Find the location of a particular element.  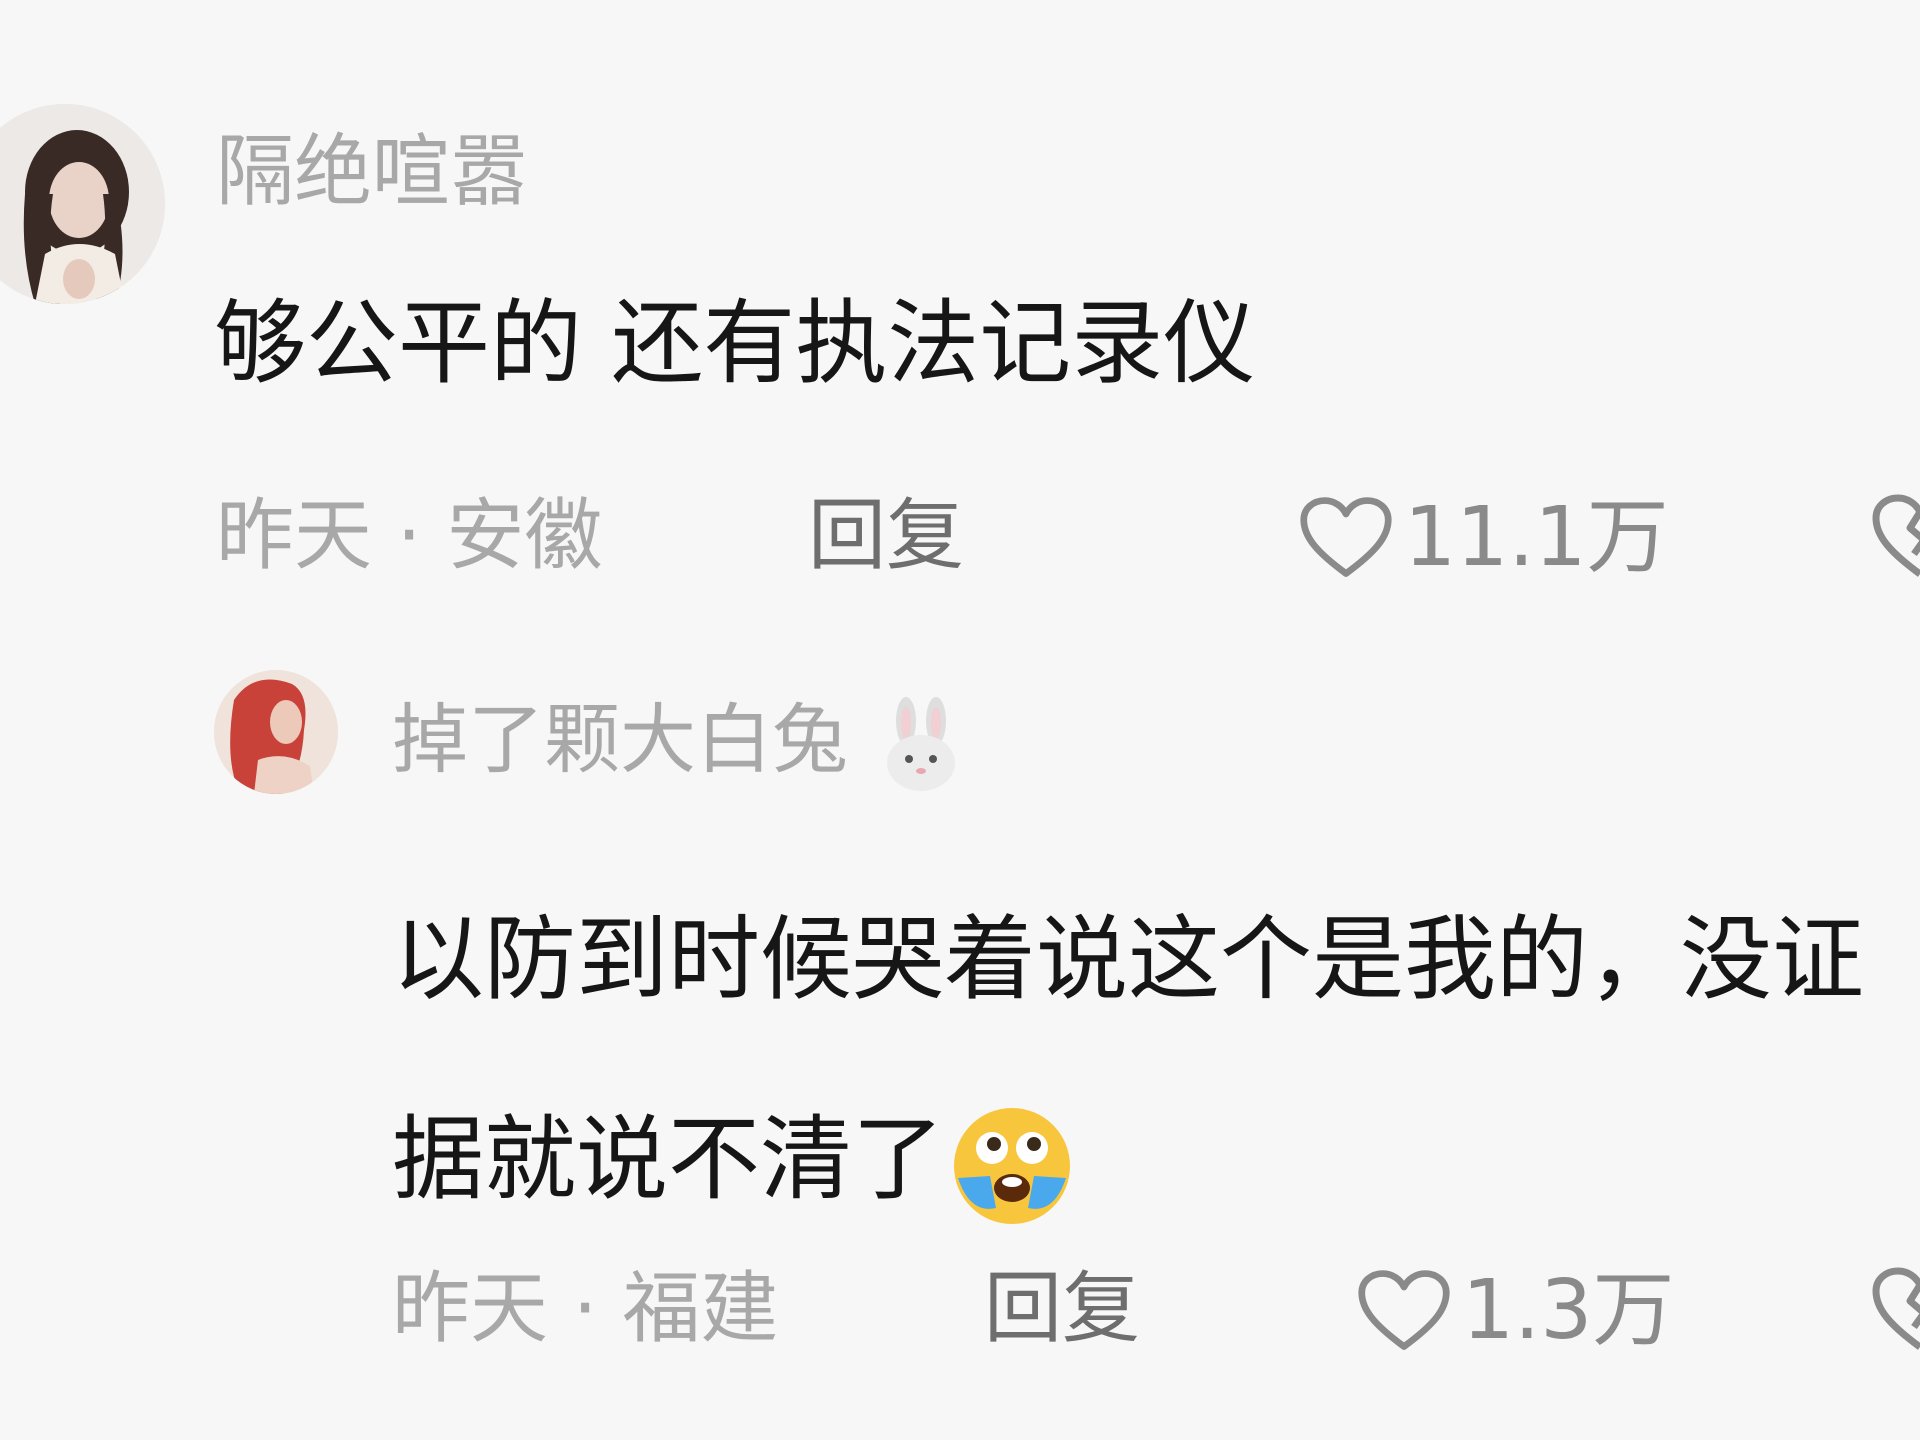

username-text: 掉了颗大白兔 is located at coordinates (620, 739).